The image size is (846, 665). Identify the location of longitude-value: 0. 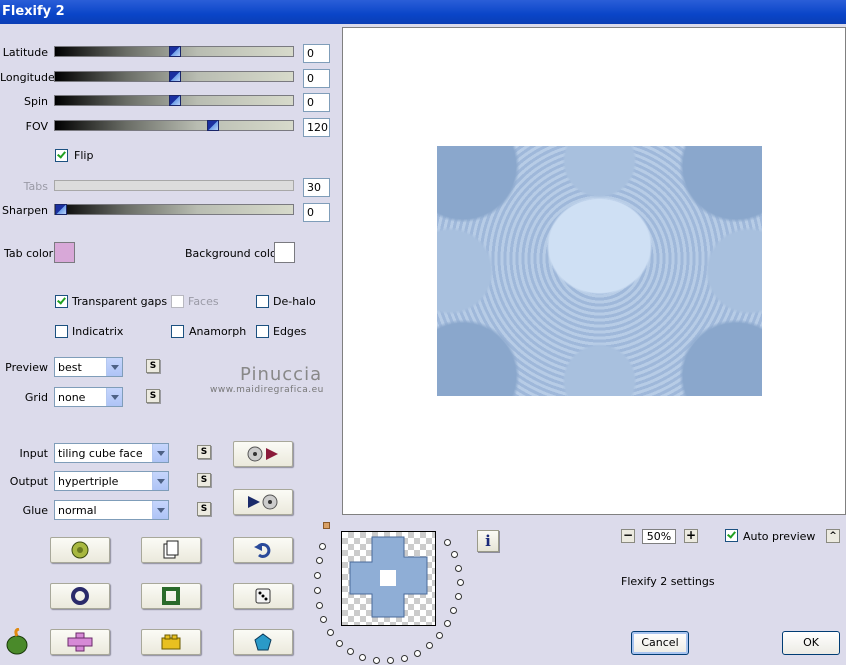
(316, 78).